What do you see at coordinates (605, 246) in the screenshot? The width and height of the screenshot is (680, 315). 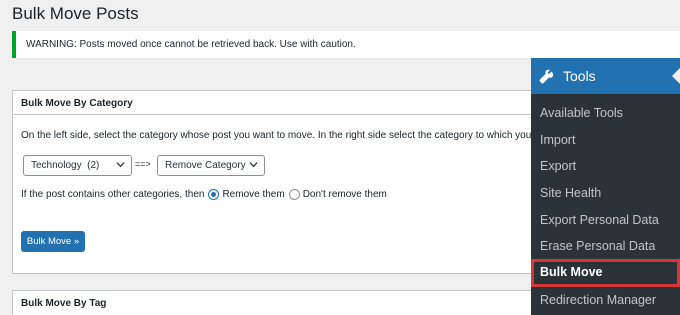 I see `submenu-item-erase-personal-data: Erase Personal Data` at bounding box center [605, 246].